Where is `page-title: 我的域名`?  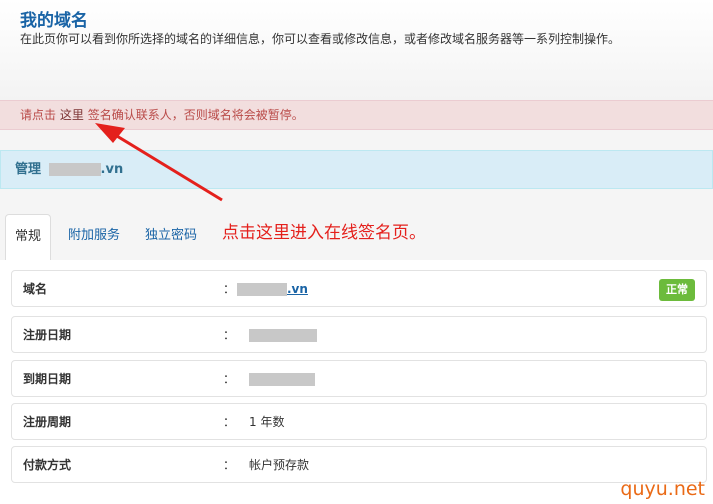 page-title: 我的域名 is located at coordinates (54, 21).